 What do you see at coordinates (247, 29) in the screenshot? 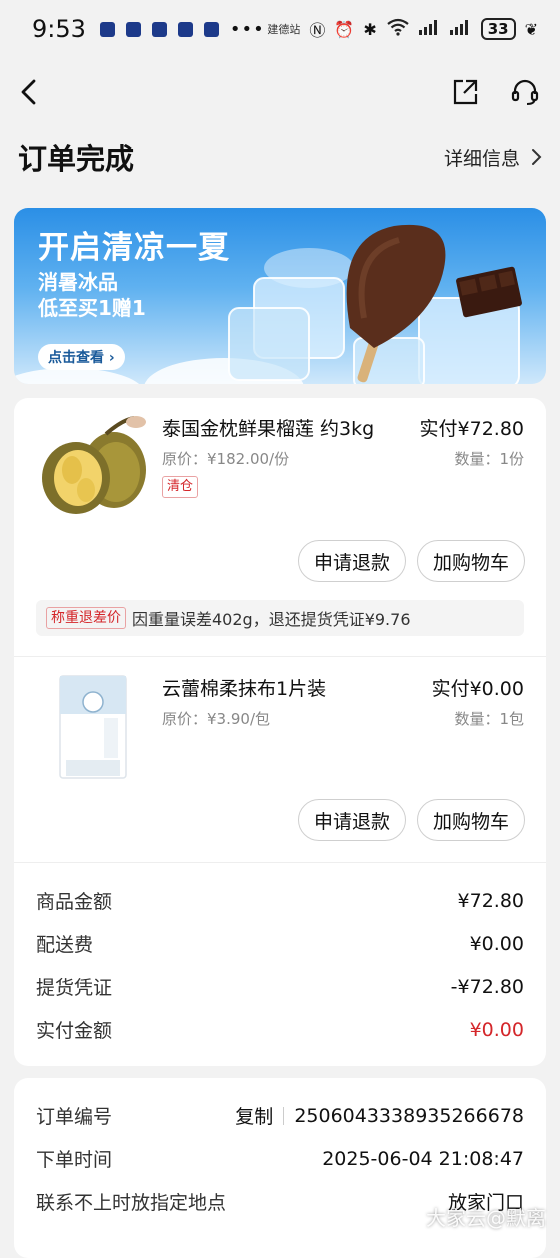
I see `more-notifications-icon: •••` at bounding box center [247, 29].